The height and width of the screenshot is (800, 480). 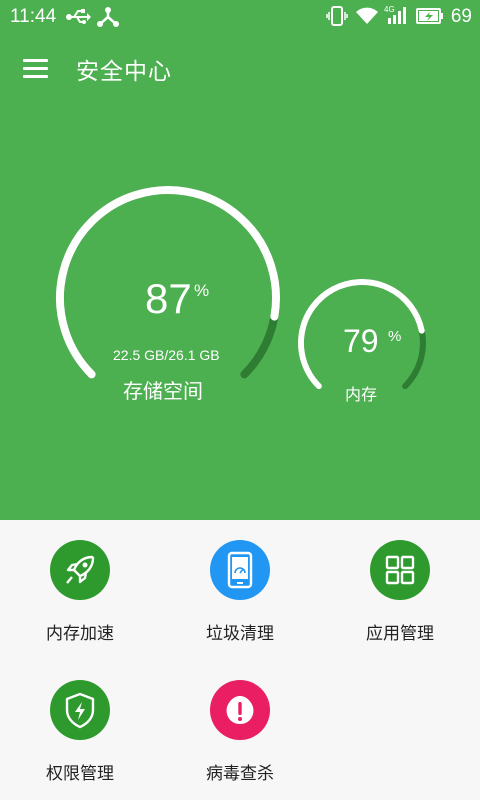 I want to click on tool-label: 垃圾清理, so click(x=240, y=634).